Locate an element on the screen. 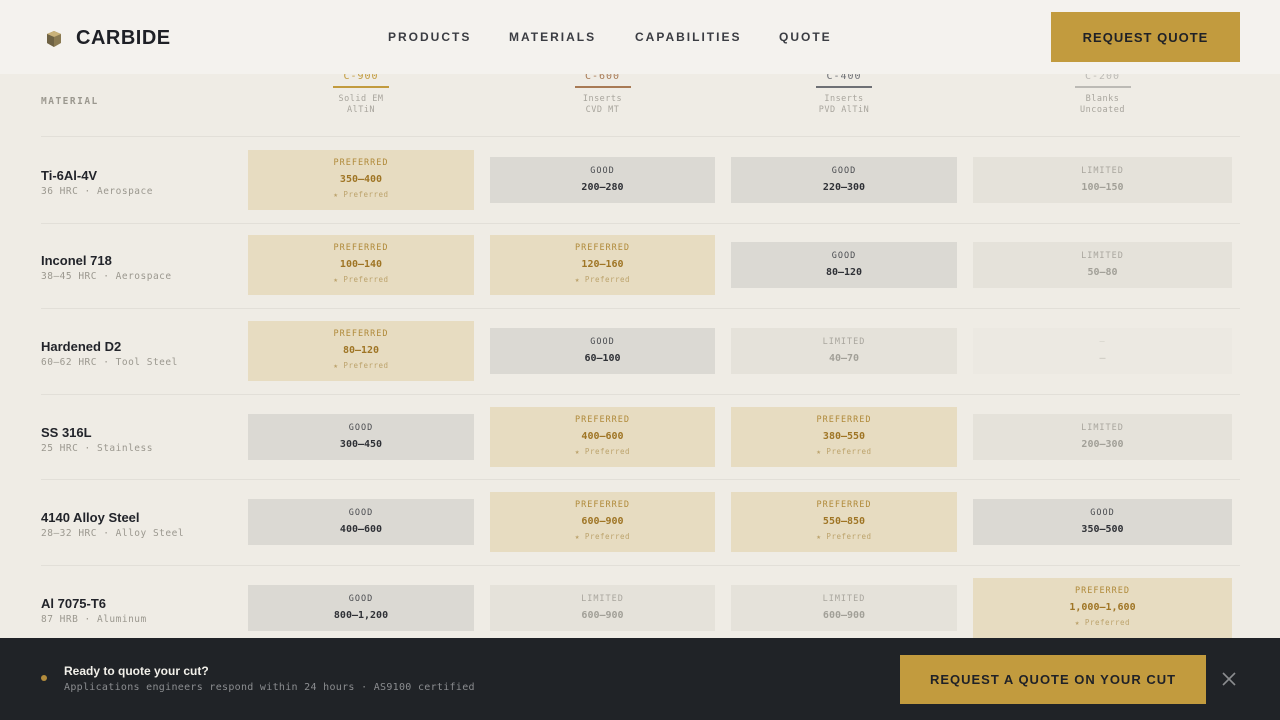 The height and width of the screenshot is (720, 1280). speed-range: 60–100 is located at coordinates (602, 358).